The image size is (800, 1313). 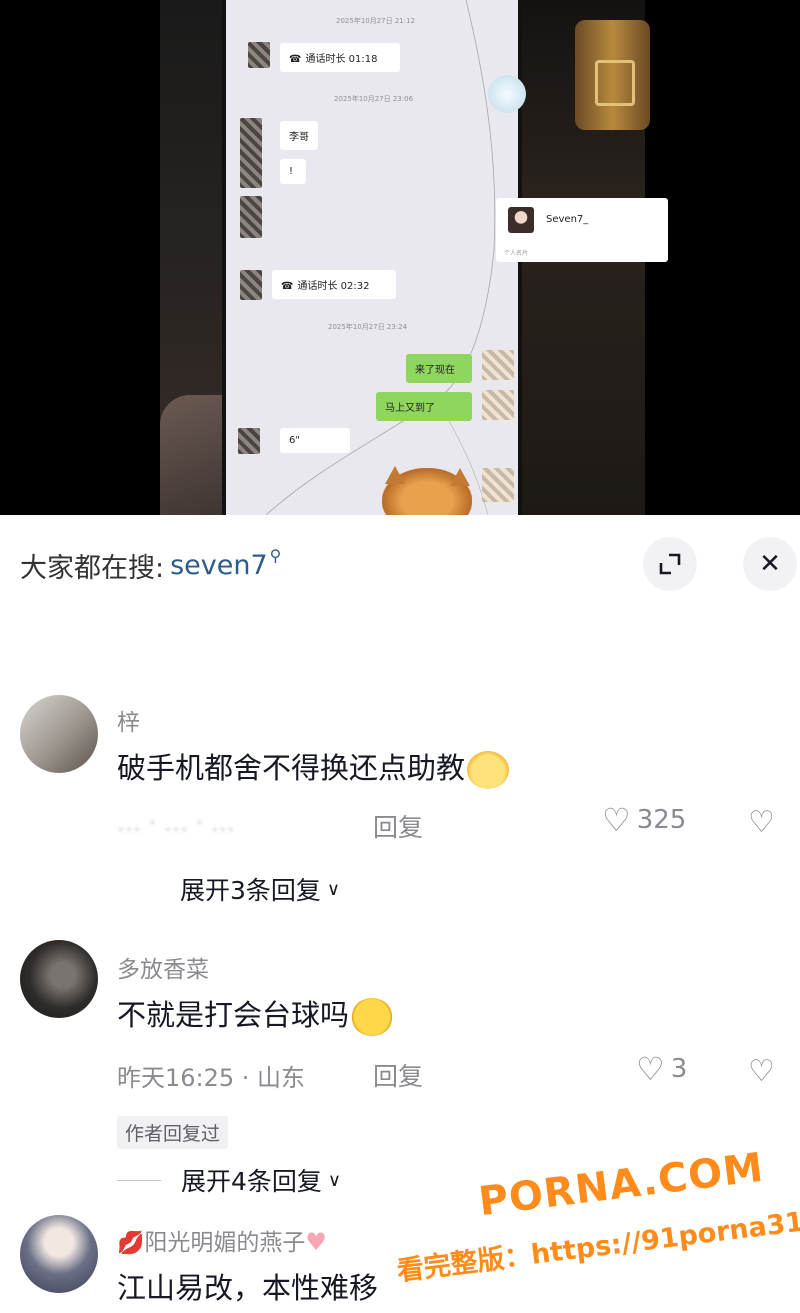 I want to click on comment-meta: 昨天16:25 · 山东, so click(x=211, y=1078).